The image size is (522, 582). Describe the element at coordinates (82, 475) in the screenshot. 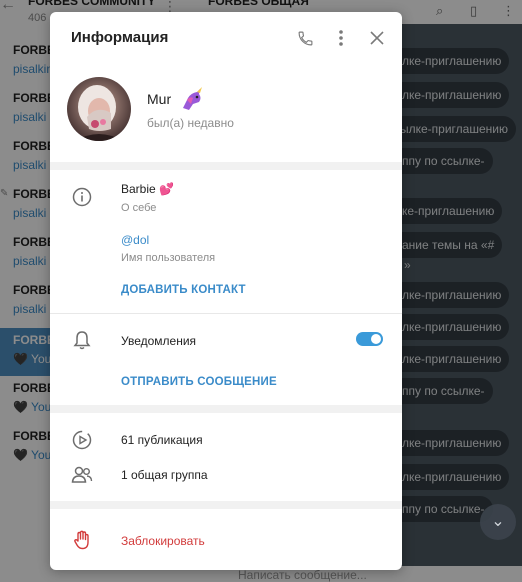

I see `users-icon` at that location.